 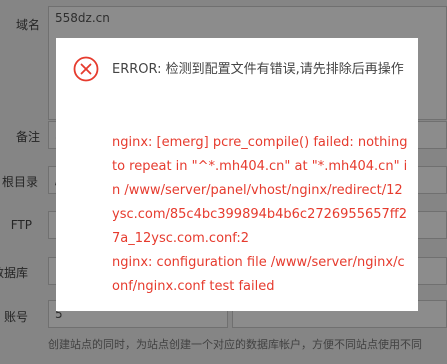 I want to click on error-circle-x-icon, so click(x=86, y=69).